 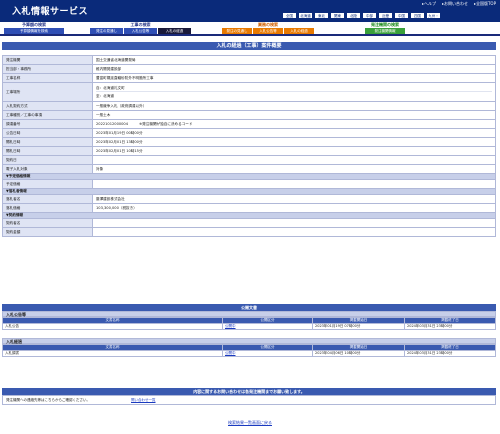 I want to click on row-value: 自：北海道礼文町 至：北海道, so click(x=294, y=92).